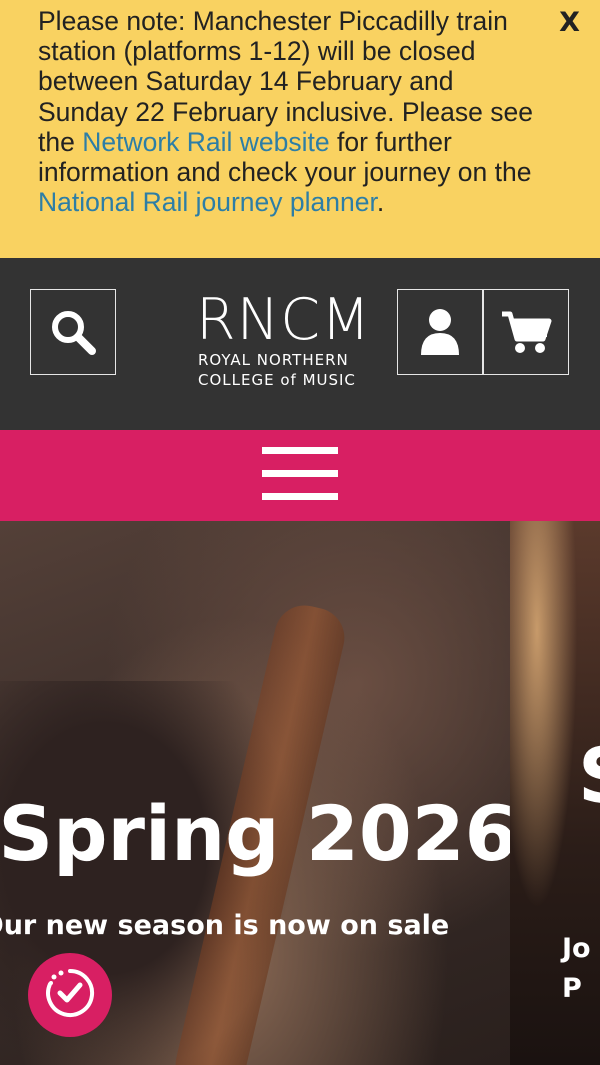  I want to click on accessibility-button, so click(70, 995).